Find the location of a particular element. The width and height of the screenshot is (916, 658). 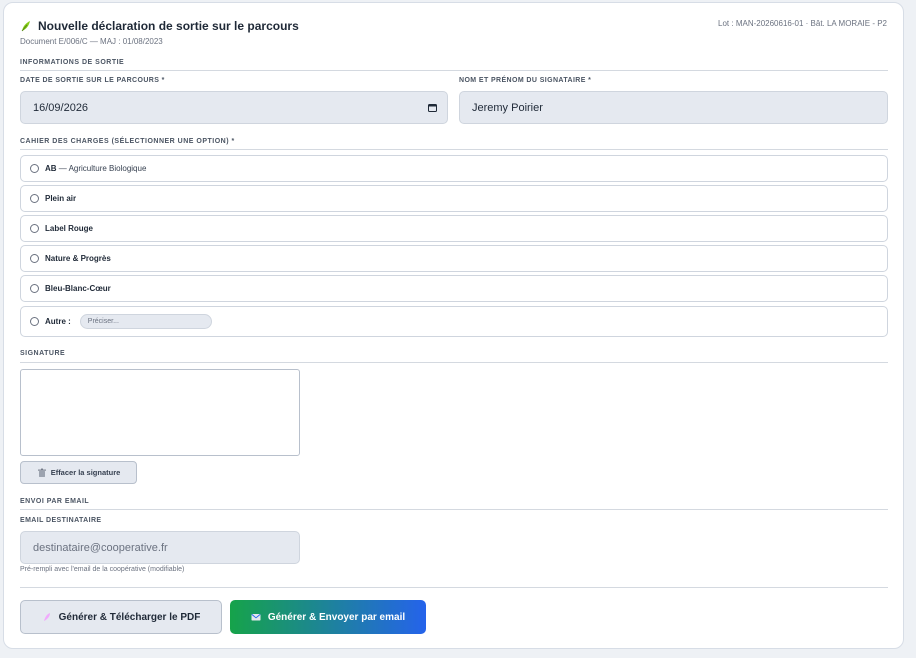

option-label: Nature & Progrès is located at coordinates (78, 258).